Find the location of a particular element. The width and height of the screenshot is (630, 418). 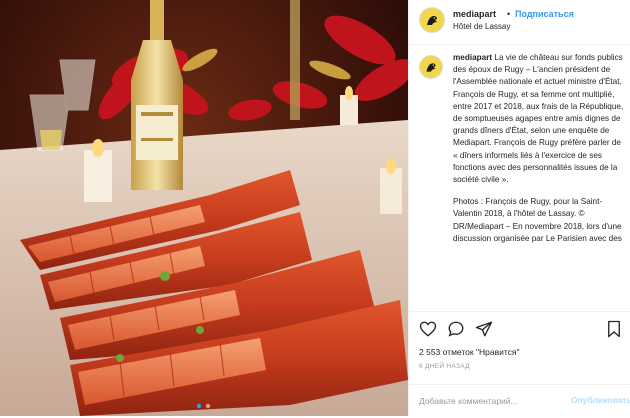

share-icon is located at coordinates (484, 329).